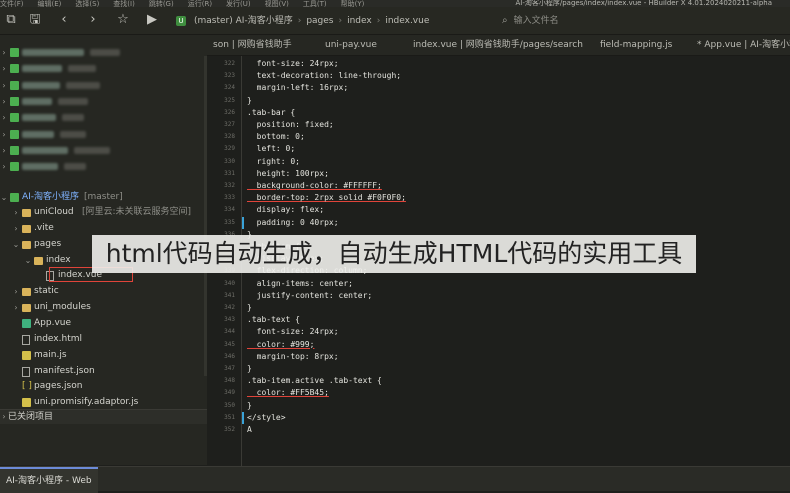 This screenshot has width=790, height=493. I want to click on tab-search-index: index.vue | 网购省钱助手/pages/search, so click(498, 45).